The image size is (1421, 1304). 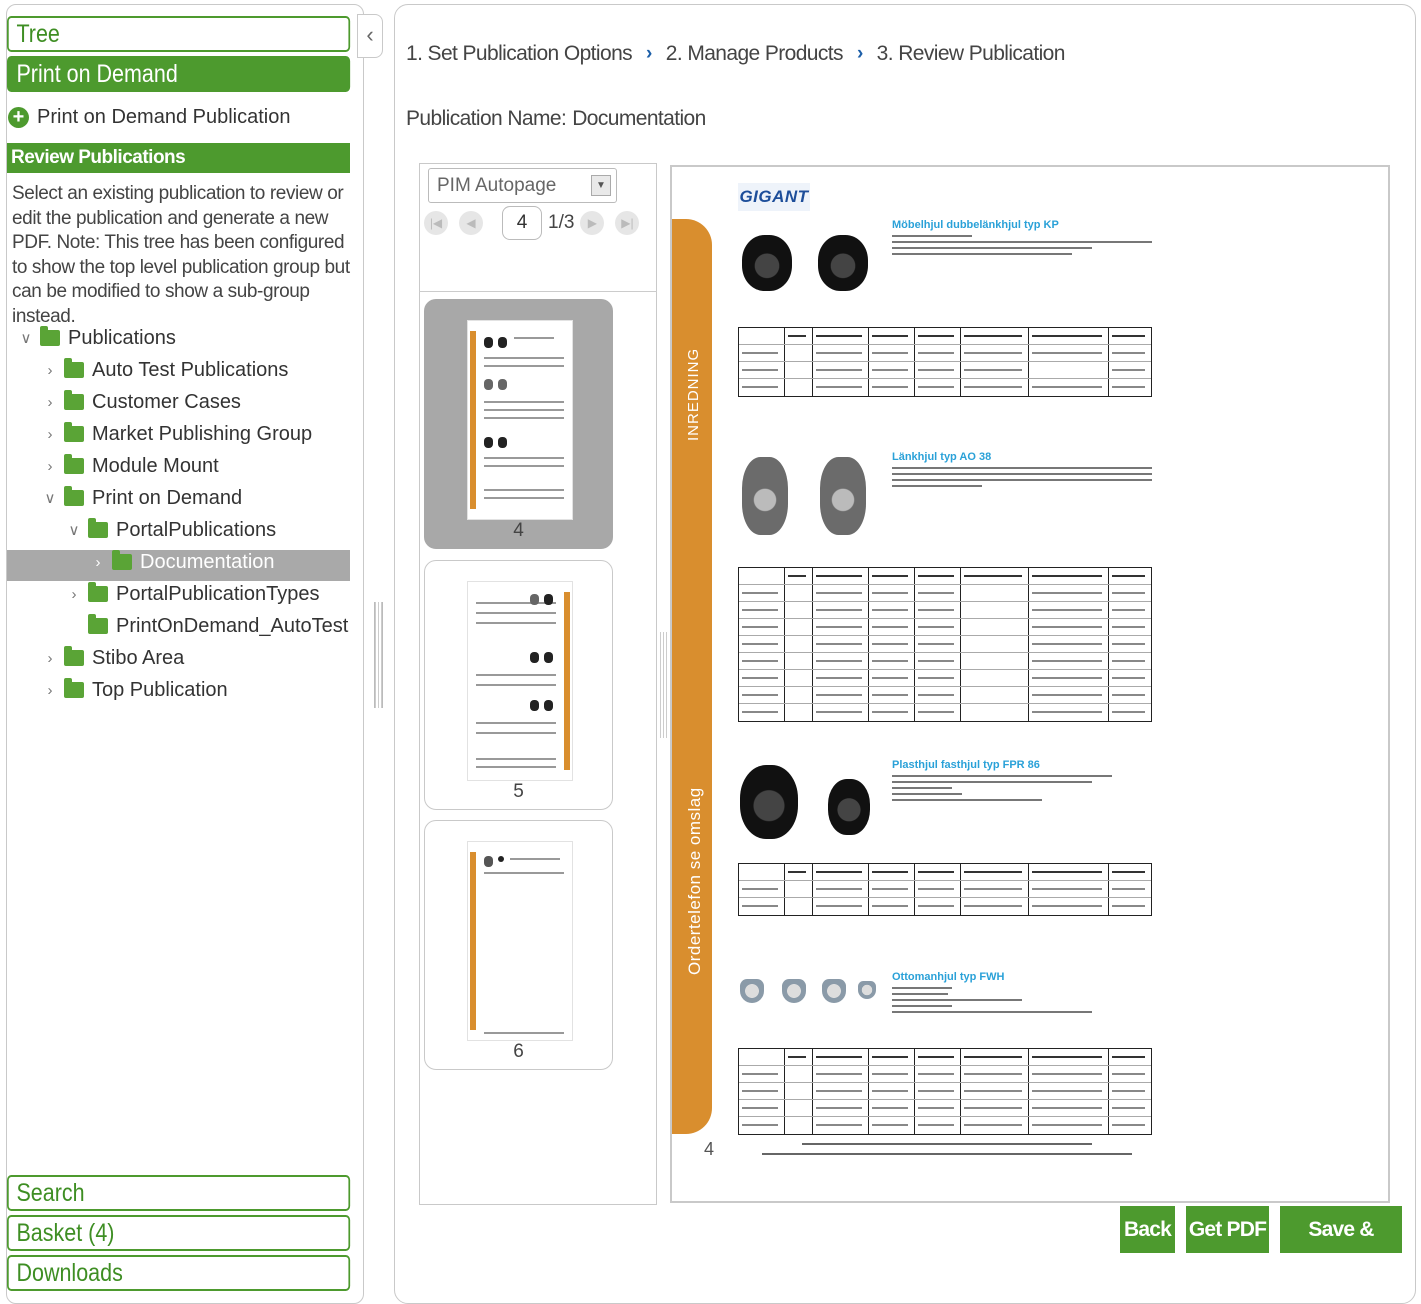 What do you see at coordinates (196, 529) in the screenshot?
I see `tree-node-label: PortalPublications` at bounding box center [196, 529].